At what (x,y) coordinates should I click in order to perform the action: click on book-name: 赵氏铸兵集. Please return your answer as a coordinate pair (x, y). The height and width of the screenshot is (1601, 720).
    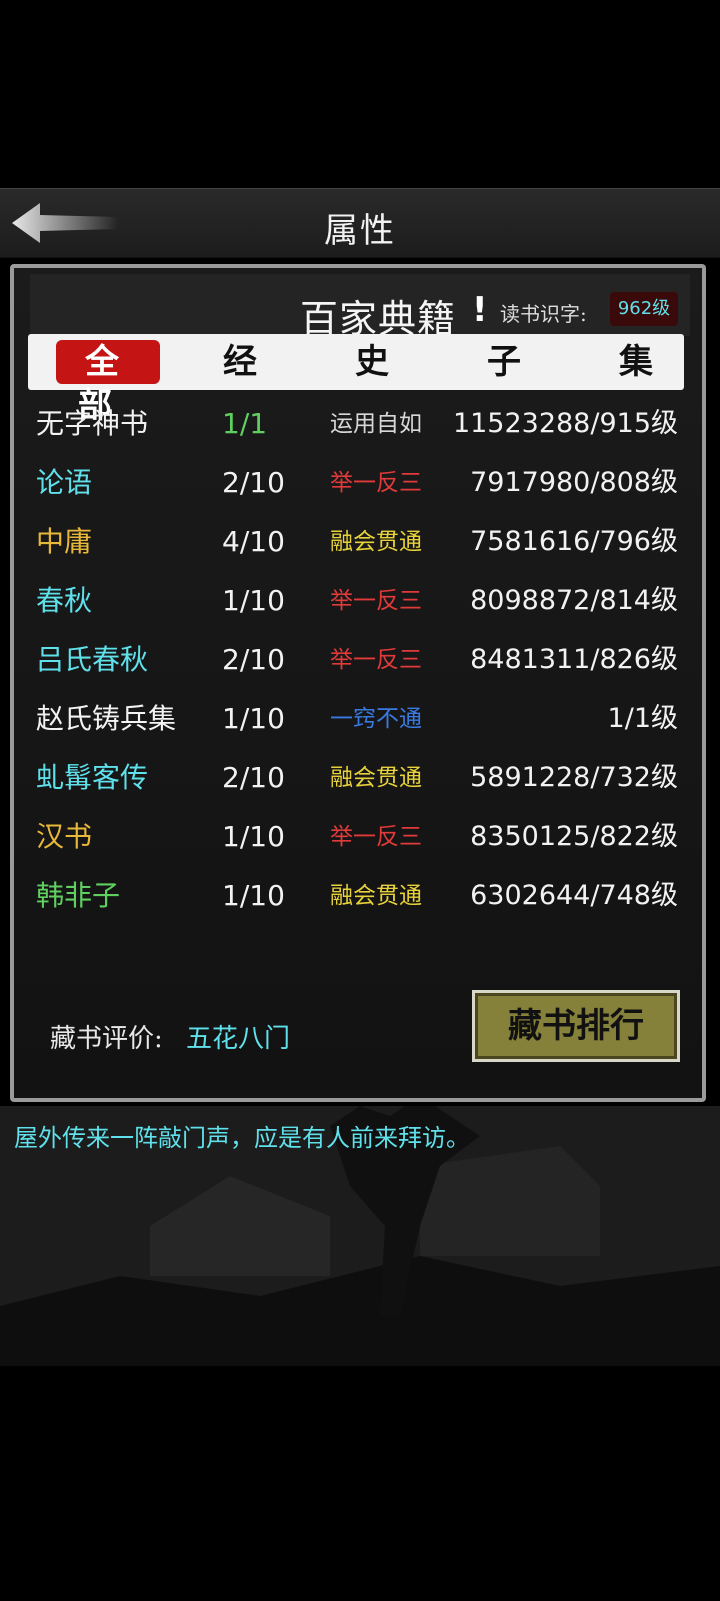
    Looking at the image, I should click on (106, 718).